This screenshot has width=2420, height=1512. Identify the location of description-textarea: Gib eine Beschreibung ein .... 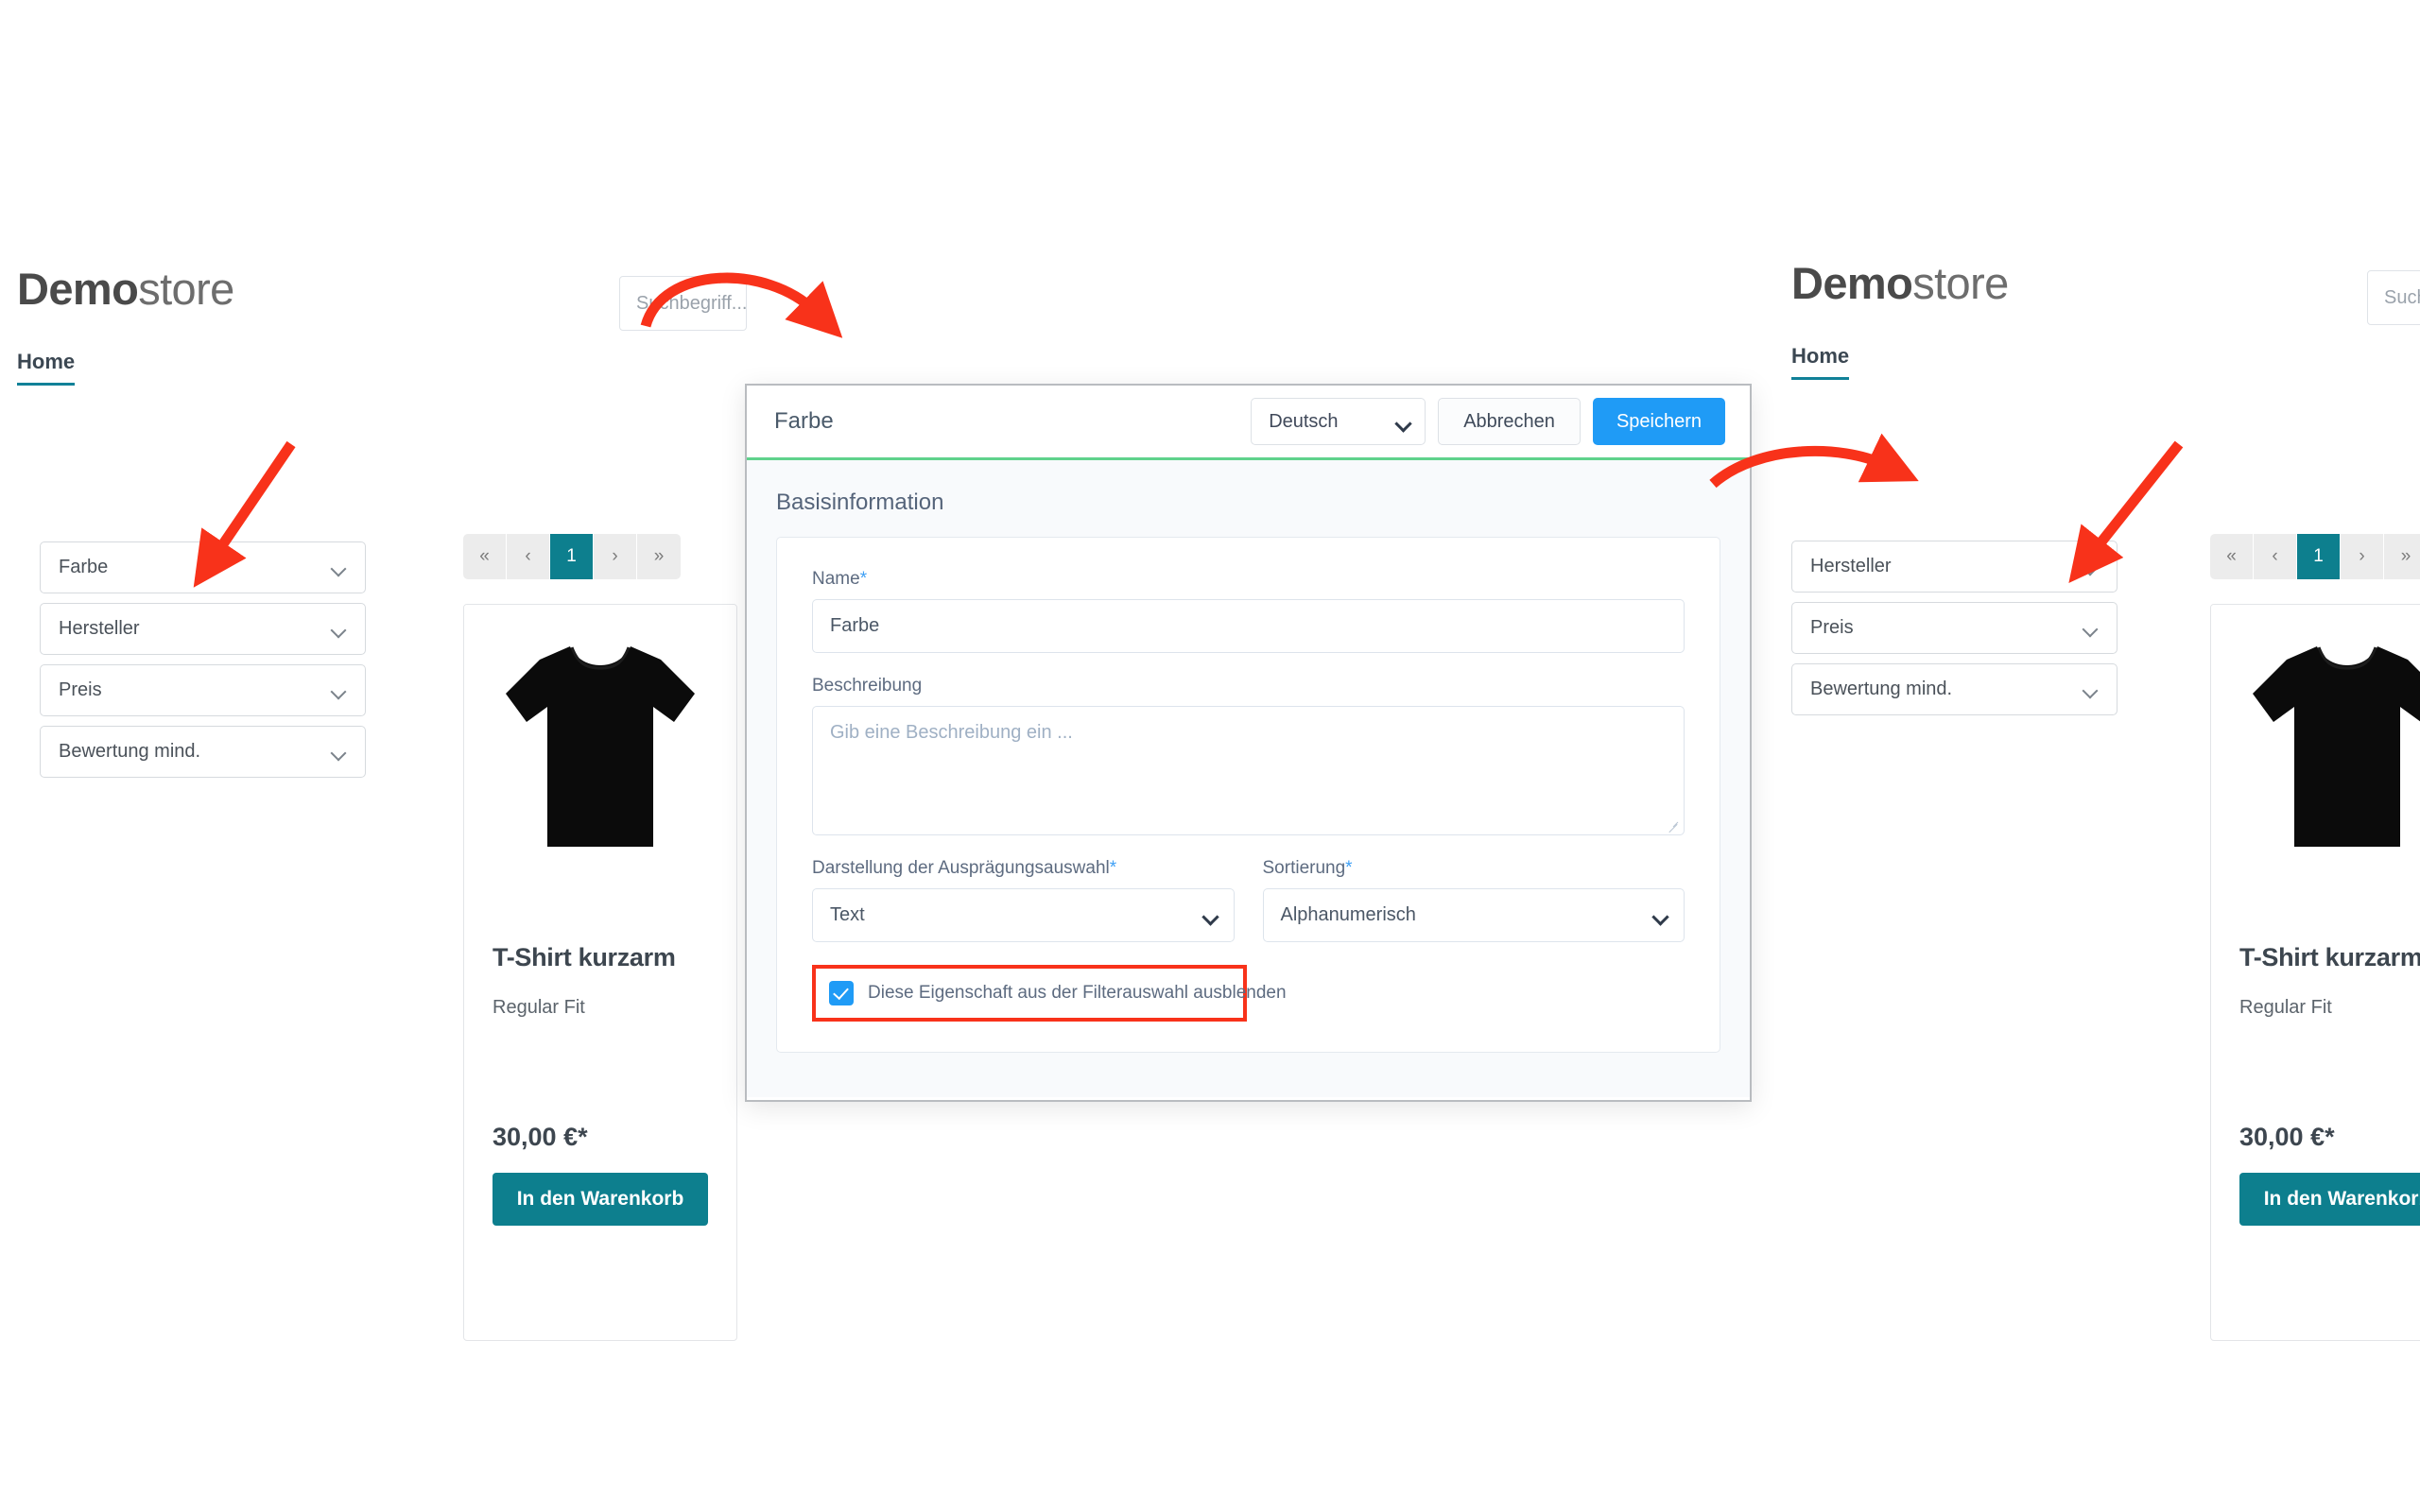
(1248, 770).